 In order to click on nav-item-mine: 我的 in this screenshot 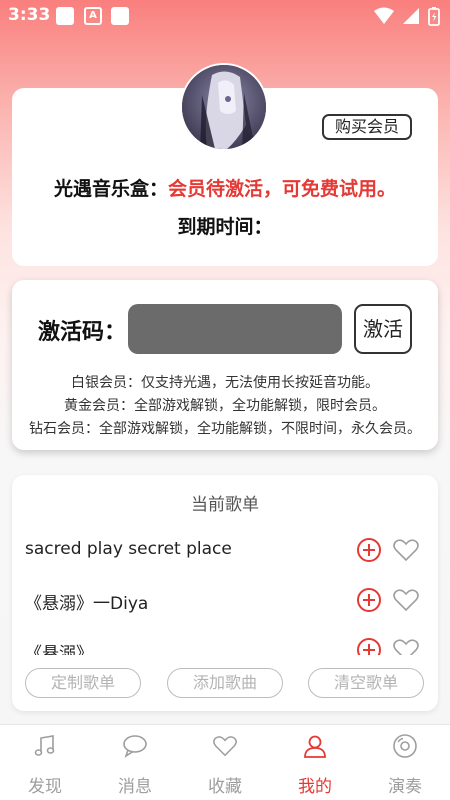, I will do `click(315, 762)`.